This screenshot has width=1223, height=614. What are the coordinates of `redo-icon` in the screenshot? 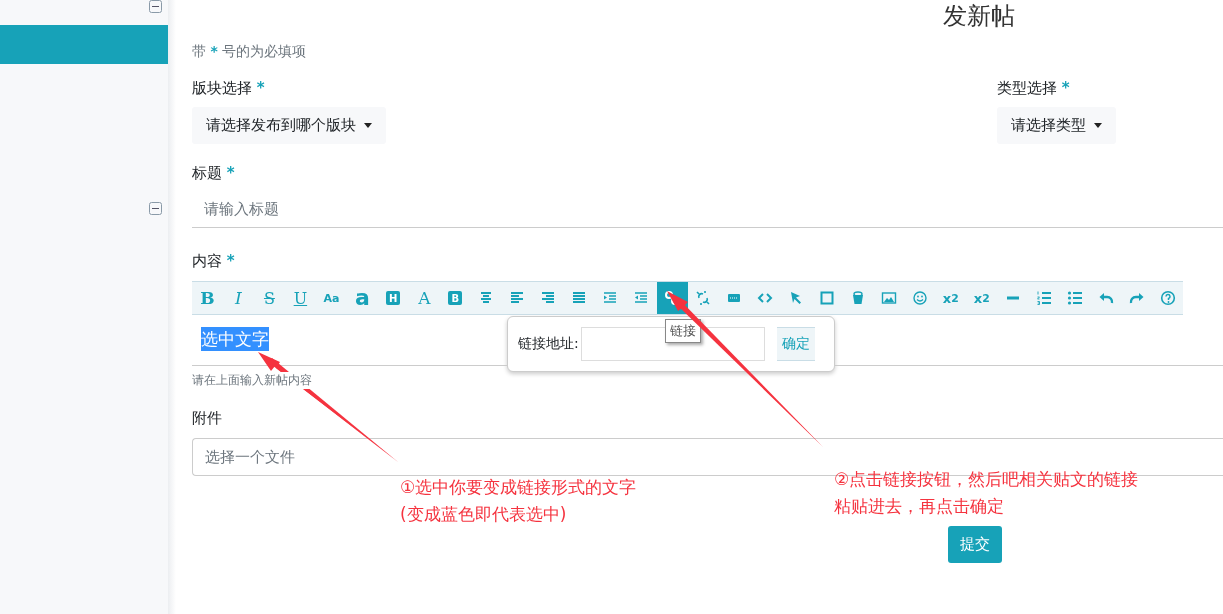 It's located at (1136, 298).